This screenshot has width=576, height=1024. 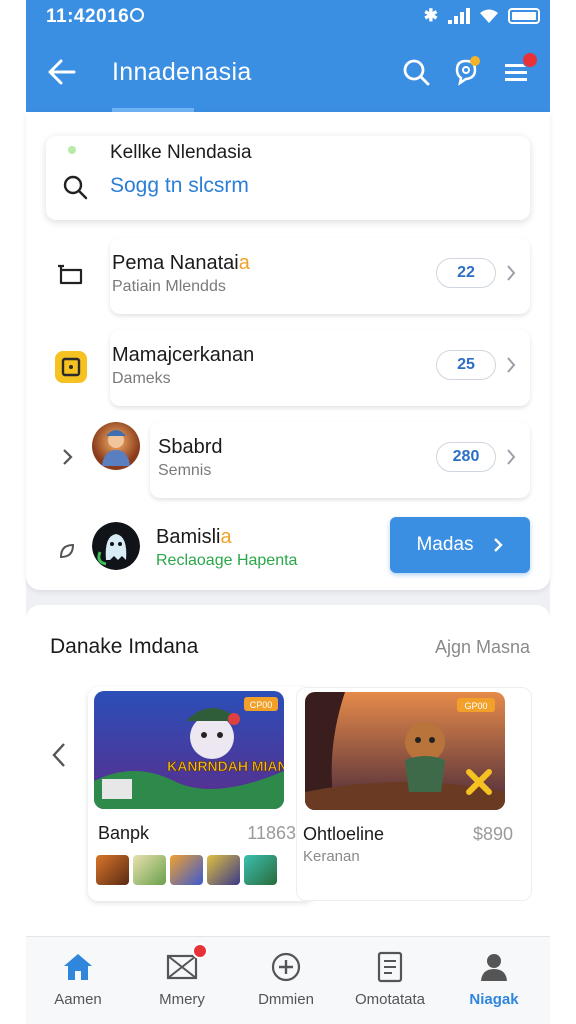 I want to click on battery-icon, so click(x=524, y=16).